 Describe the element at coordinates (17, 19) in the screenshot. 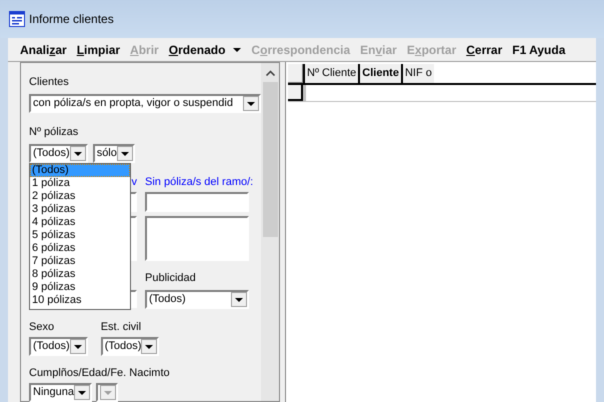

I see `app-icon` at that location.